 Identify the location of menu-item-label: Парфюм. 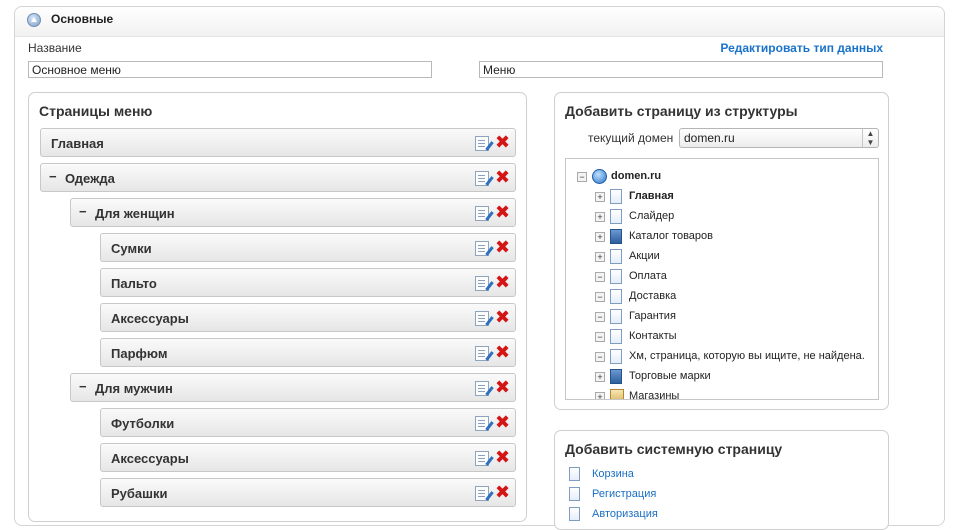
(139, 353).